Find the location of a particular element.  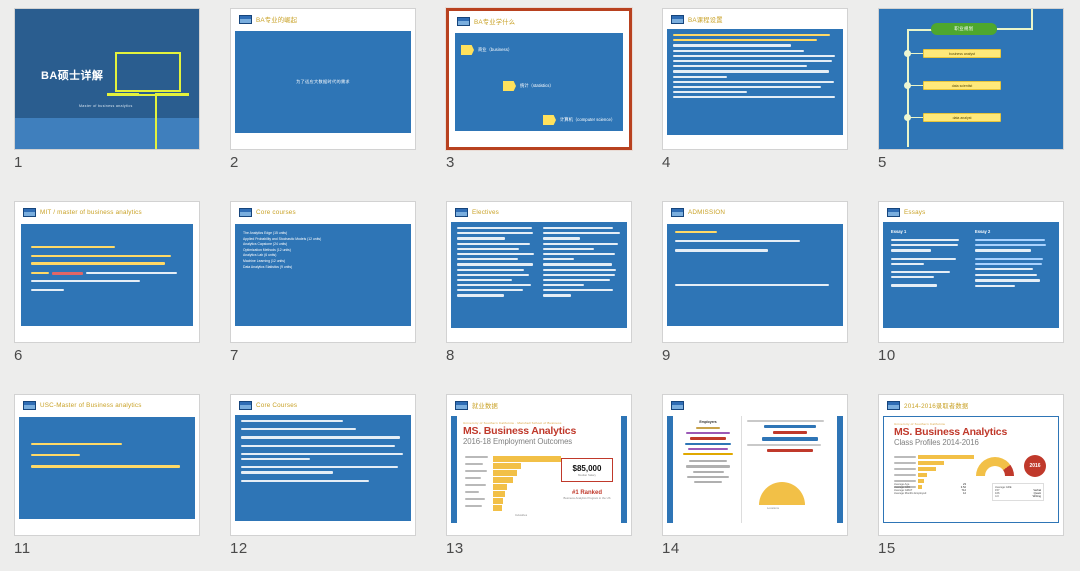

infographic-subtitle: Class Profiles 2014-2016 is located at coordinates (936, 442).